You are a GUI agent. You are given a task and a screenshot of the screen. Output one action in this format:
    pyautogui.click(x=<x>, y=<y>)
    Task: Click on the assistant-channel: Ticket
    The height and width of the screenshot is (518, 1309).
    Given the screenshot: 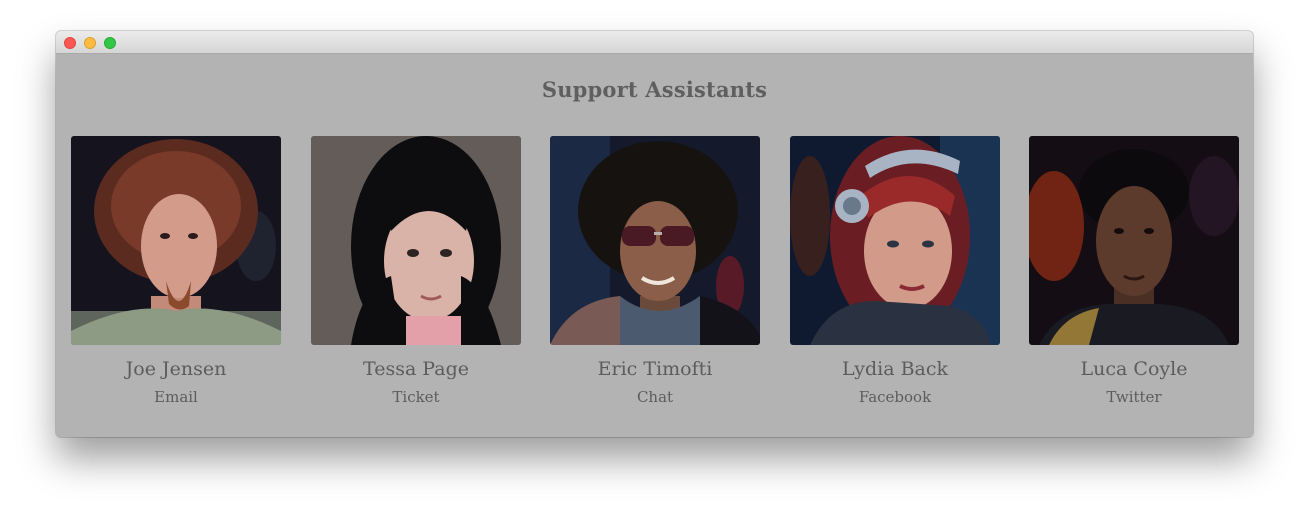 What is the action you would take?
    pyautogui.click(x=416, y=397)
    